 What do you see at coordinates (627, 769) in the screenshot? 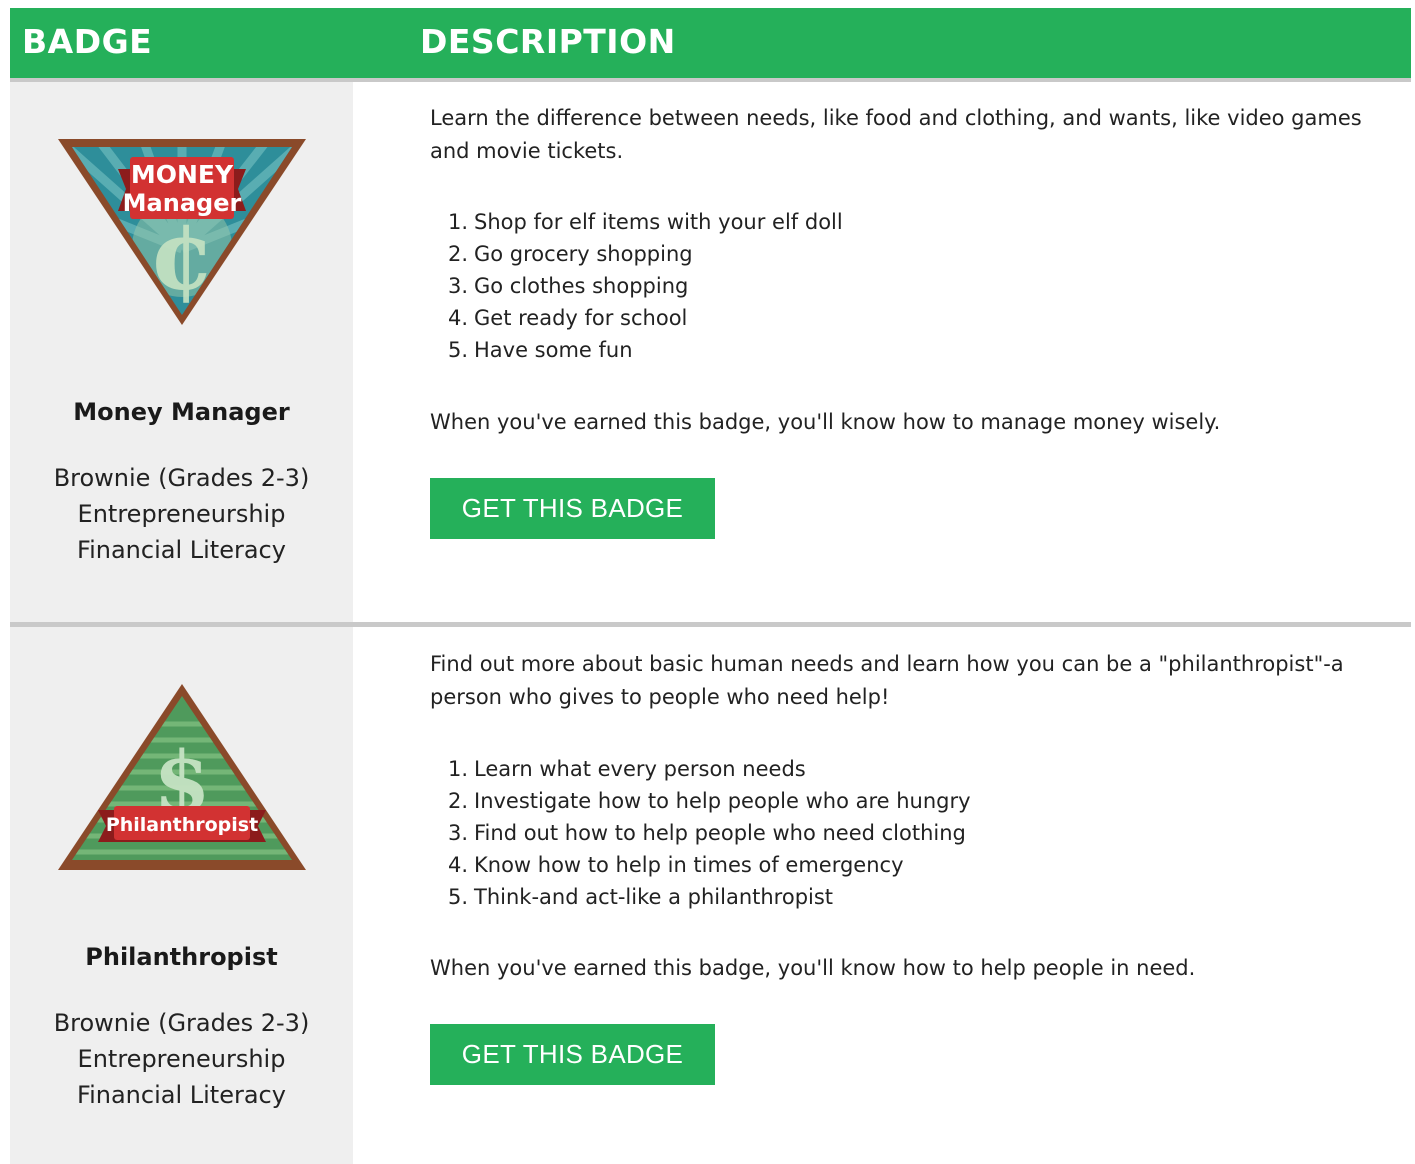
I see `list-item: 1. Learn what every person needs` at bounding box center [627, 769].